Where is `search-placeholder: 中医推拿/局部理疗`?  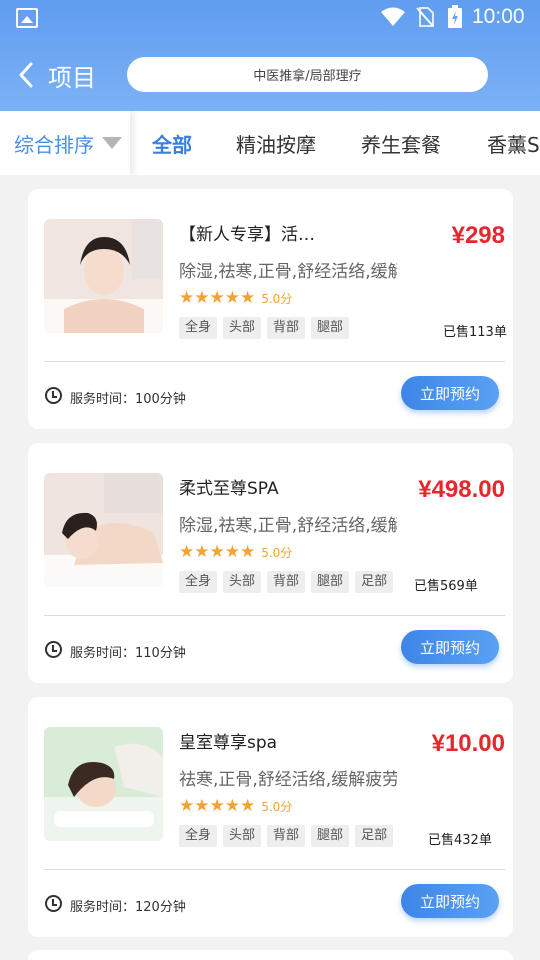 search-placeholder: 中医推拿/局部理疗 is located at coordinates (307, 76).